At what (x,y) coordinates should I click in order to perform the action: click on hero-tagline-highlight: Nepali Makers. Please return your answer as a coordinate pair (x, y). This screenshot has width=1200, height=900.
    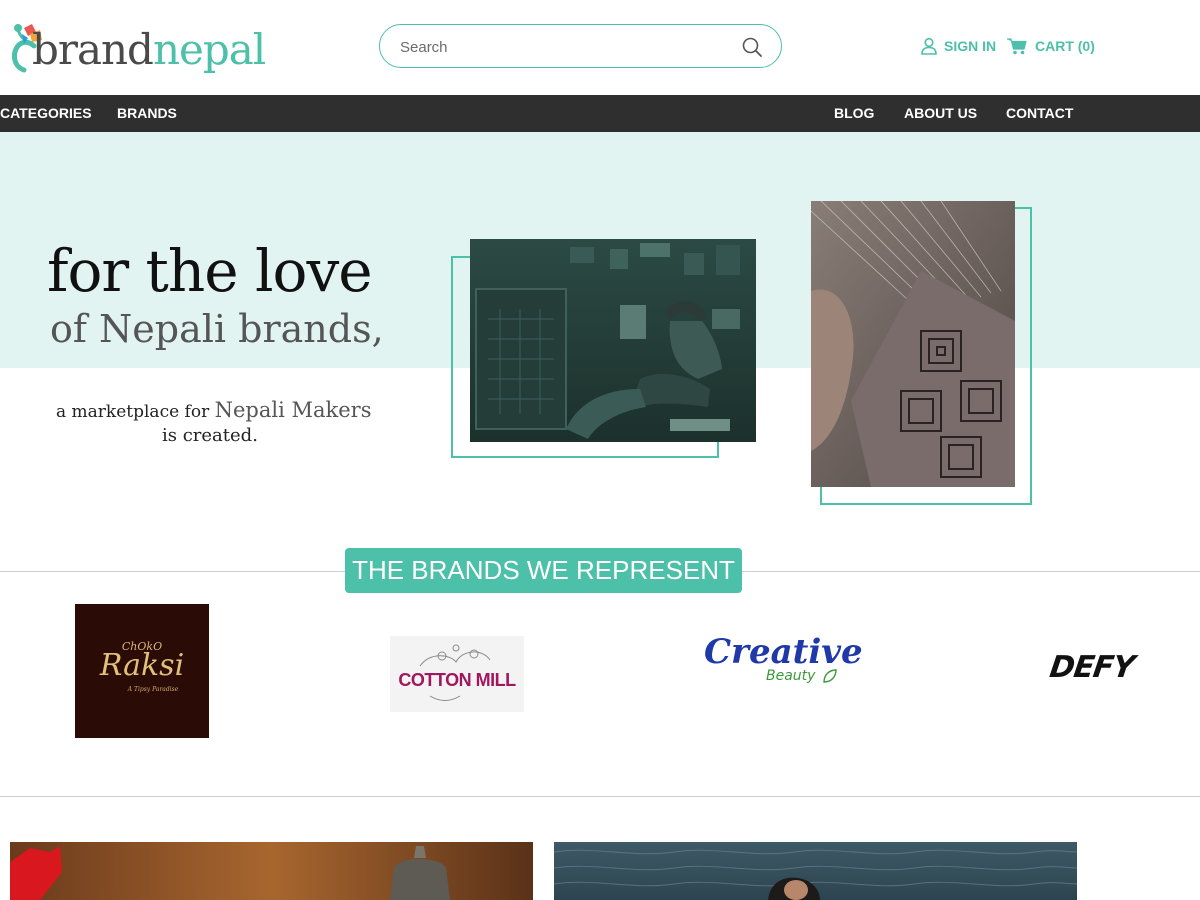
    Looking at the image, I should click on (293, 410).